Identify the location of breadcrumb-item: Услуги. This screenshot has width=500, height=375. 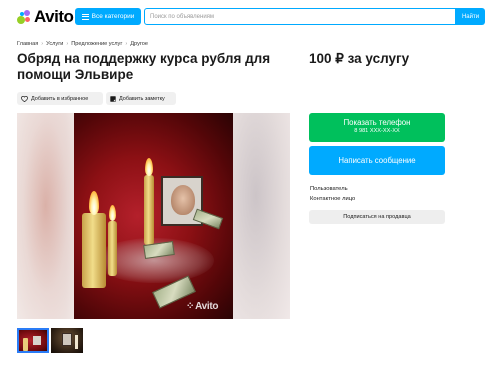
(54, 44).